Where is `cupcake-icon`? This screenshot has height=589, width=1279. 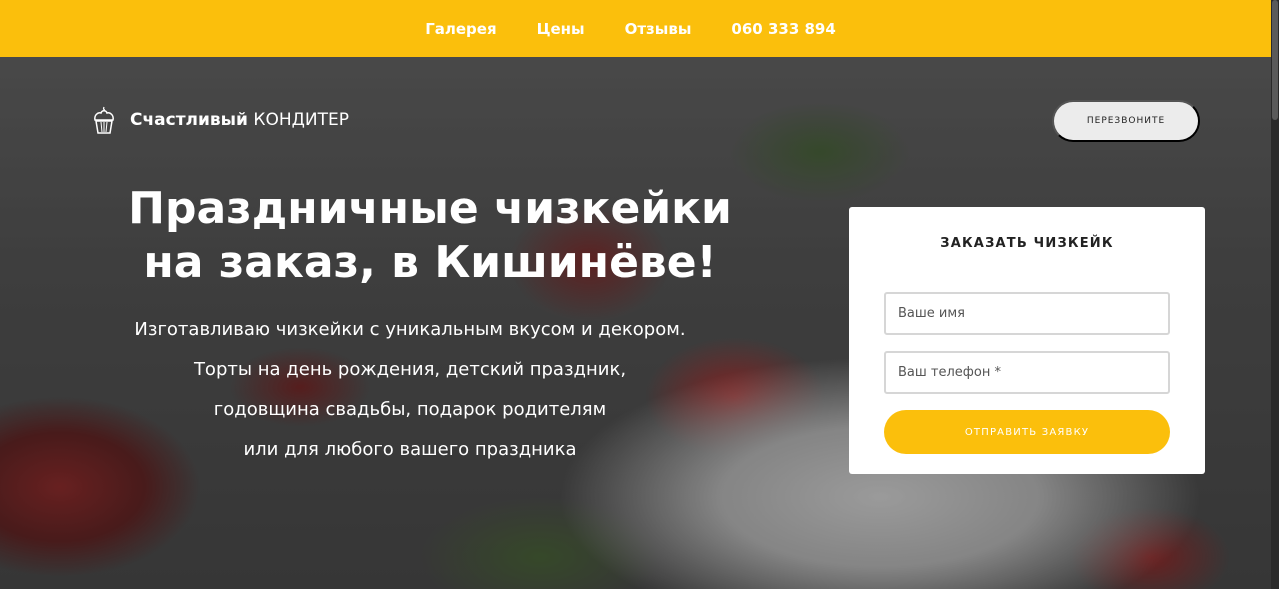 cupcake-icon is located at coordinates (104, 120).